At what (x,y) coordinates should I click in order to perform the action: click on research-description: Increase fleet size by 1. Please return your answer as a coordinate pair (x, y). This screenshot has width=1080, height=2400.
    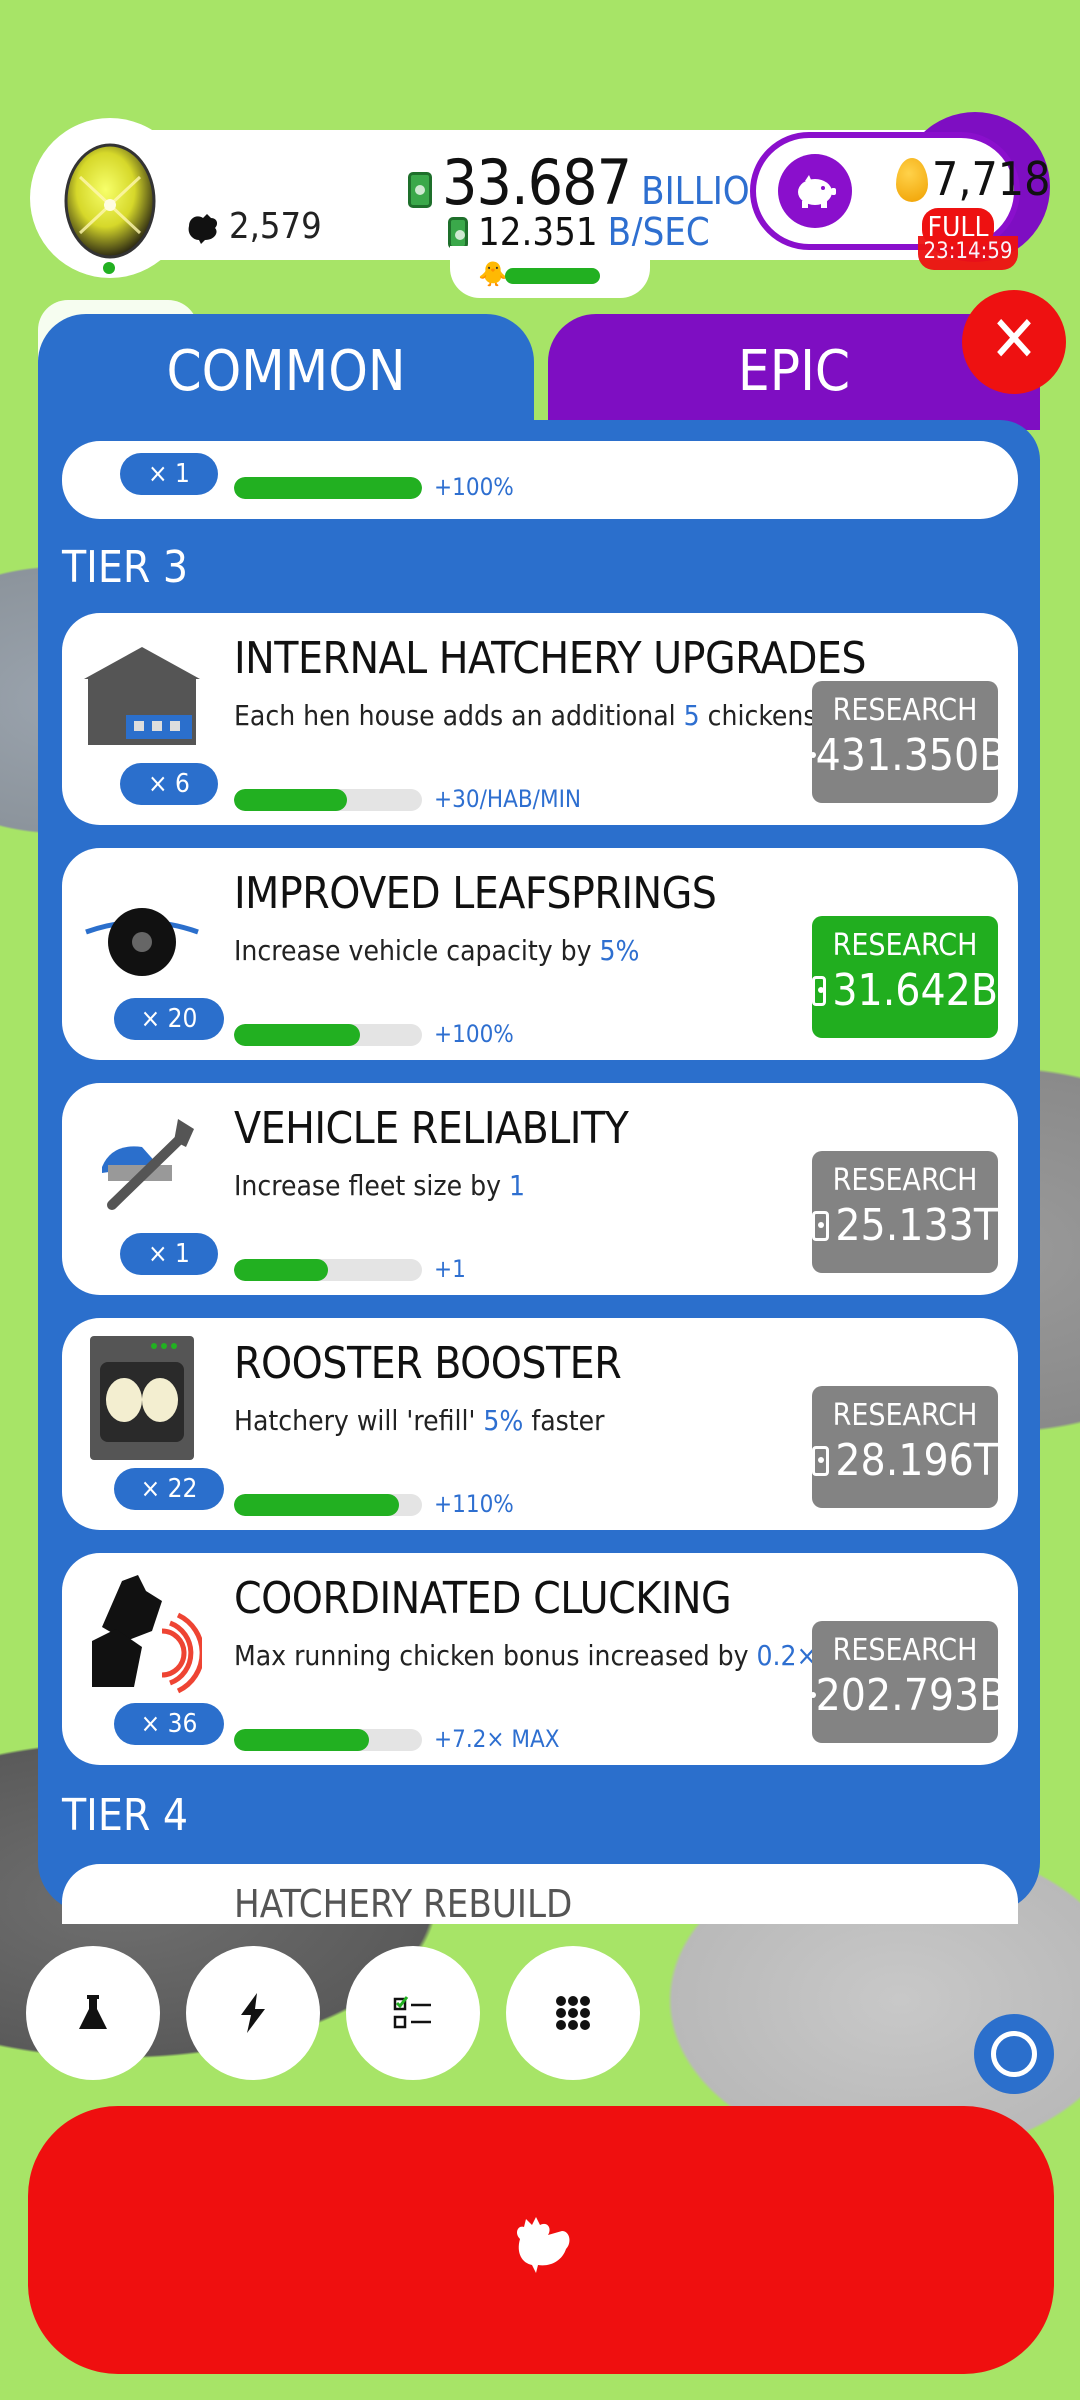
    Looking at the image, I should click on (379, 1185).